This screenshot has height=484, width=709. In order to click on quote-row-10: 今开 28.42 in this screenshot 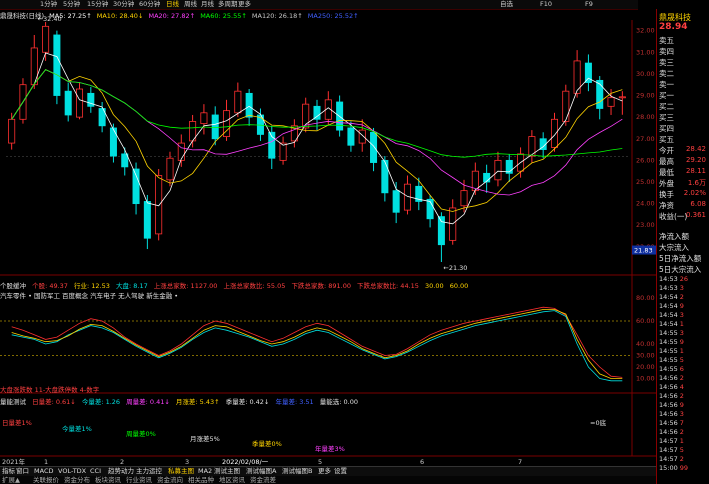, I will do `click(683, 150)`.